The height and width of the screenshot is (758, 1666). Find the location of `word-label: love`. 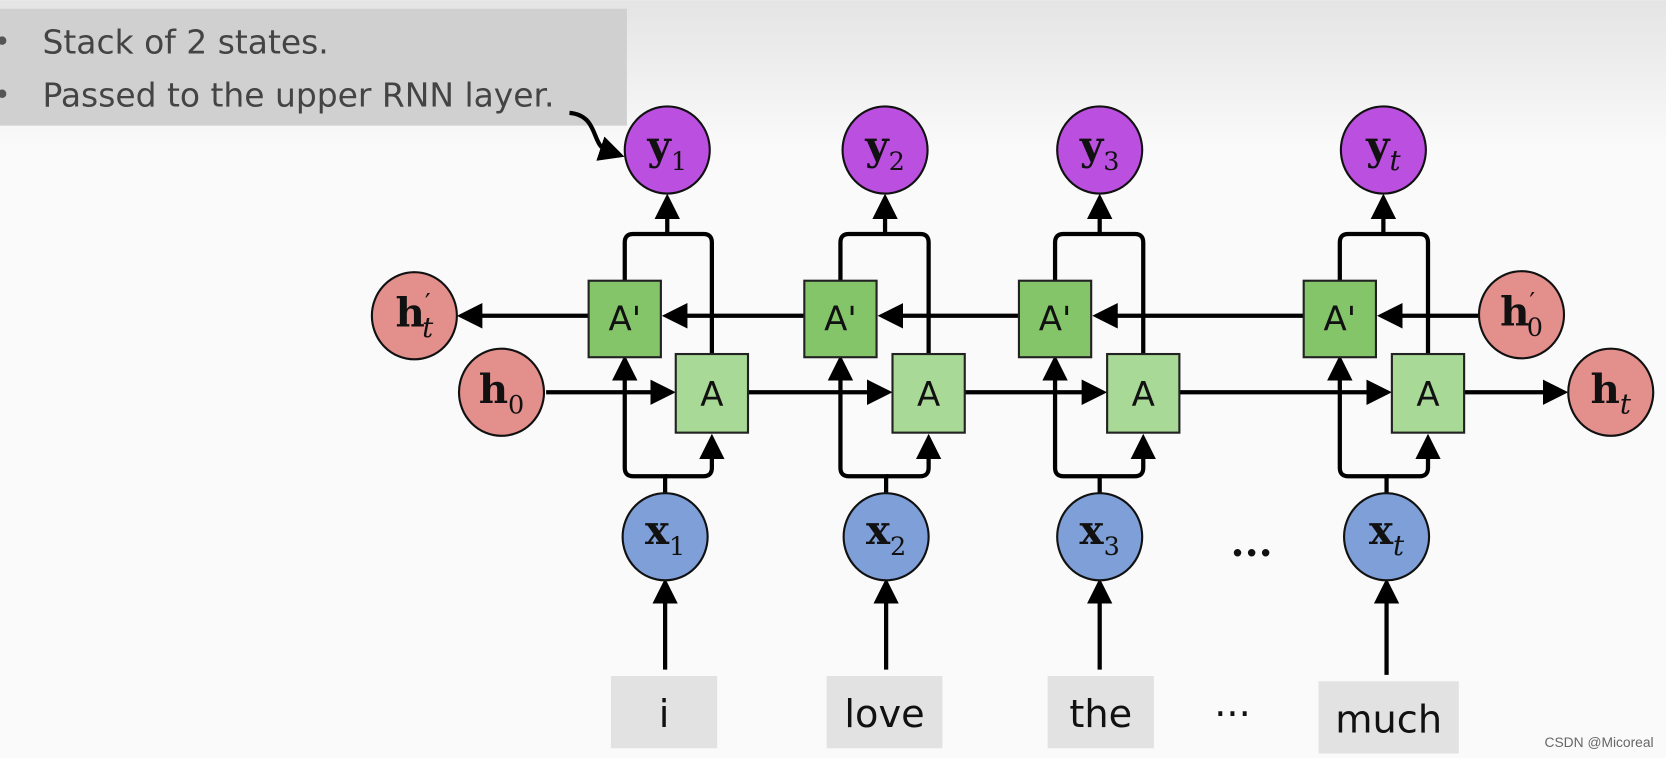

word-label: love is located at coordinates (884, 714).